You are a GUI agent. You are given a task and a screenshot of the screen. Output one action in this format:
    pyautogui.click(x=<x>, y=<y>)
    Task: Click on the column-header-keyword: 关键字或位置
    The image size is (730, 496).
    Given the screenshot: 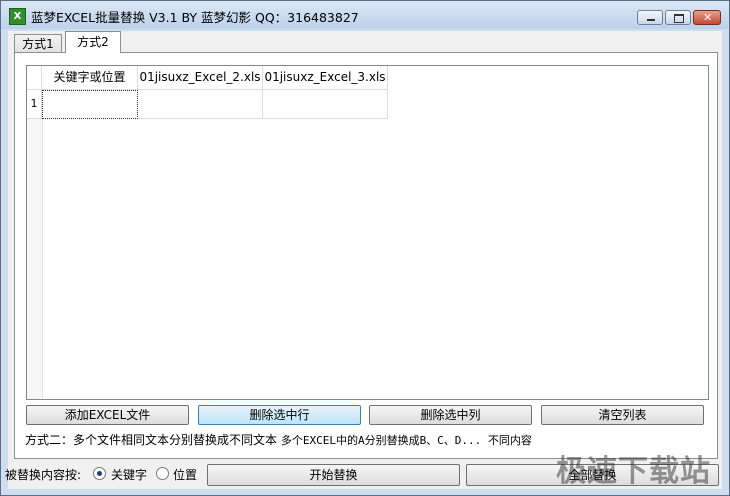 What is the action you would take?
    pyautogui.click(x=90, y=78)
    